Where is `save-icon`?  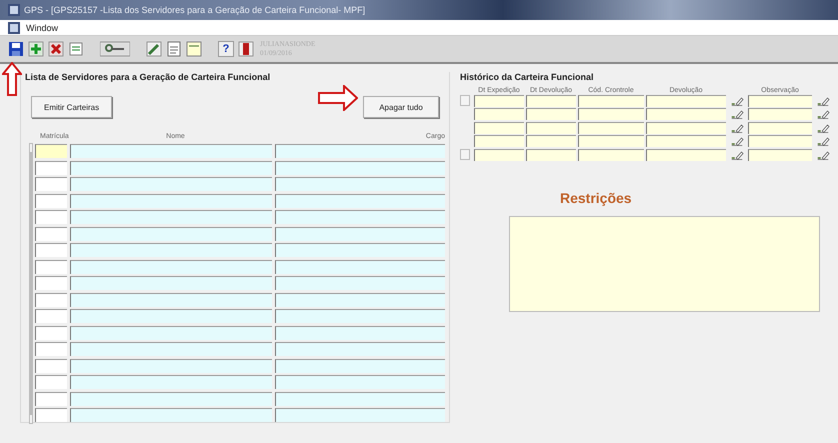
save-icon is located at coordinates (16, 49).